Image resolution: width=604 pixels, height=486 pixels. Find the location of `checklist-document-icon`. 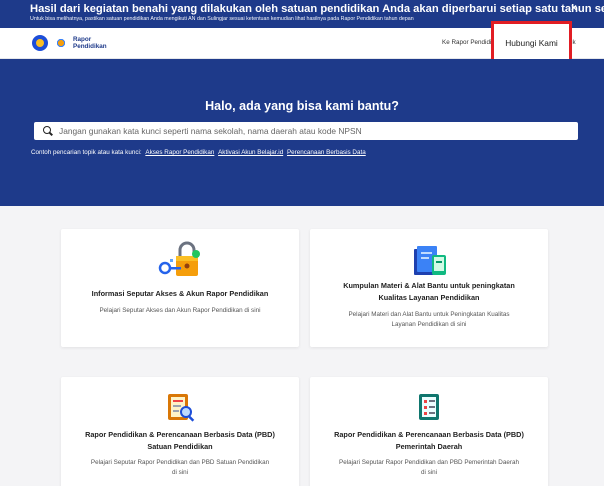

checklist-document-icon is located at coordinates (429, 407).